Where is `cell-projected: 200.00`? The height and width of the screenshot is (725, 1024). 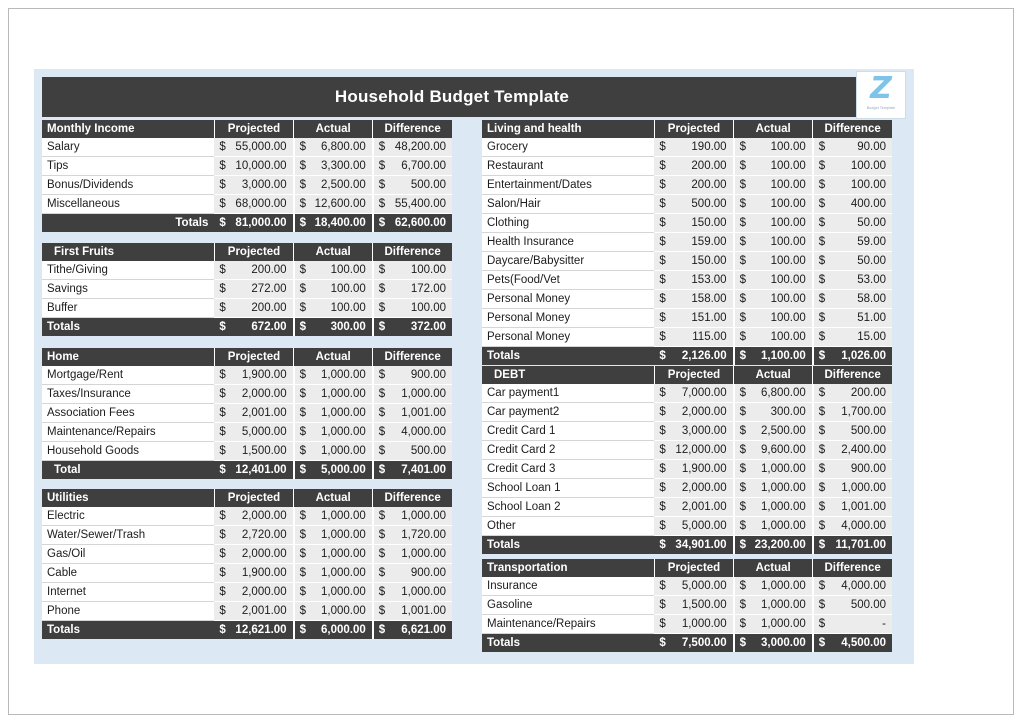
cell-projected: 200.00 is located at coordinates (262, 270).